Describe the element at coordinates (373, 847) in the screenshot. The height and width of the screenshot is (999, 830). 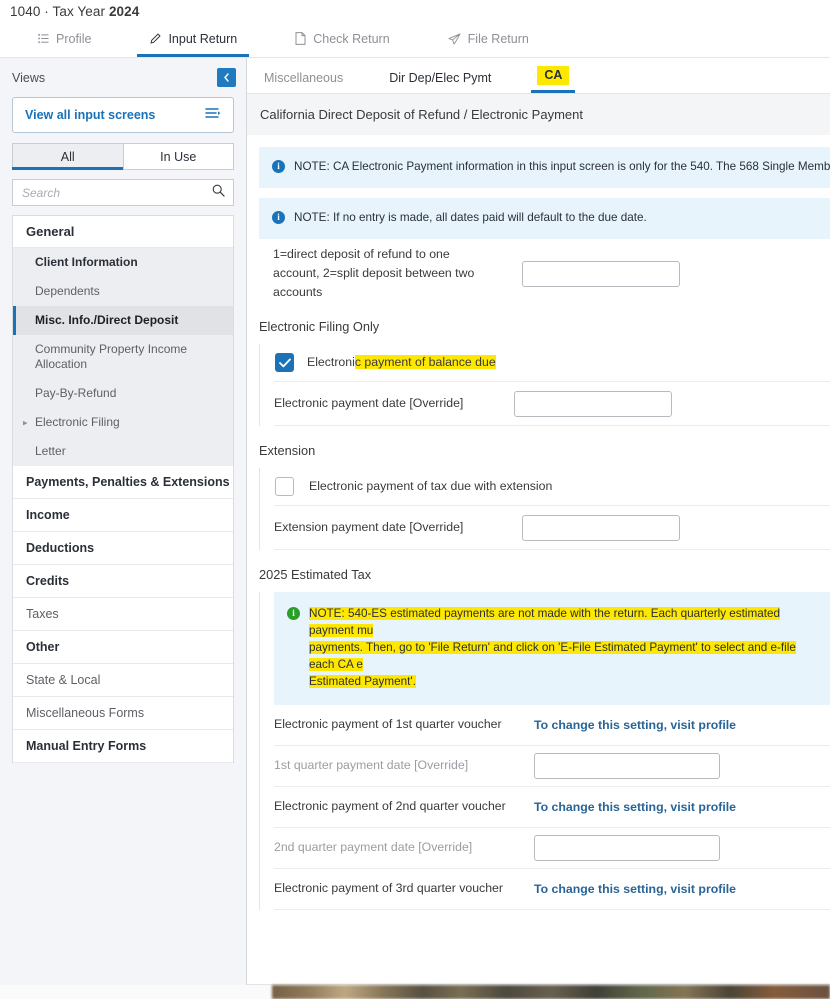
I see `q2-payment-date-label: 2nd quarter payment date [Override]` at that location.